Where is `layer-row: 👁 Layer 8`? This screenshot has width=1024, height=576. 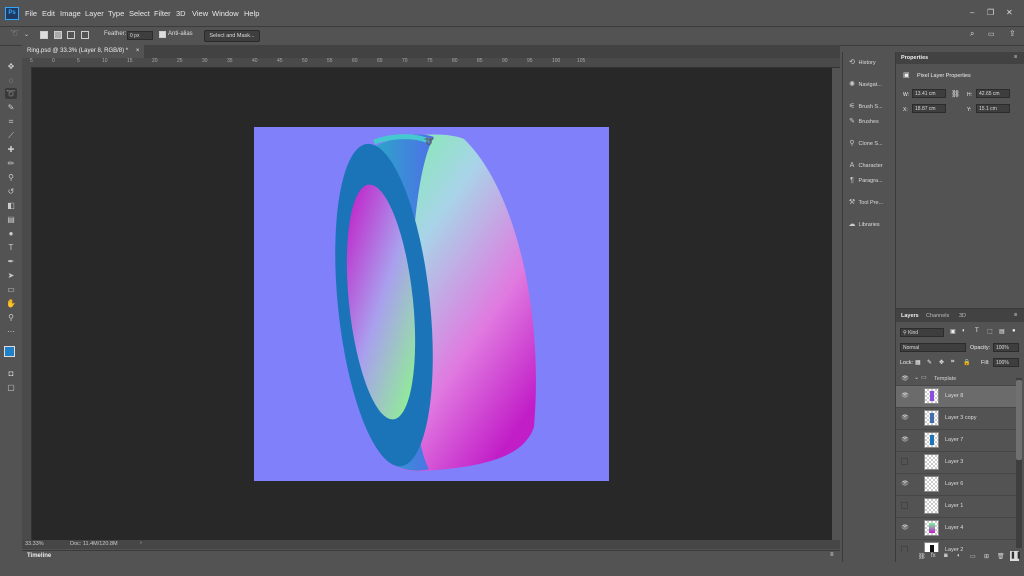
layer-row: 👁 Layer 8 is located at coordinates (956, 397).